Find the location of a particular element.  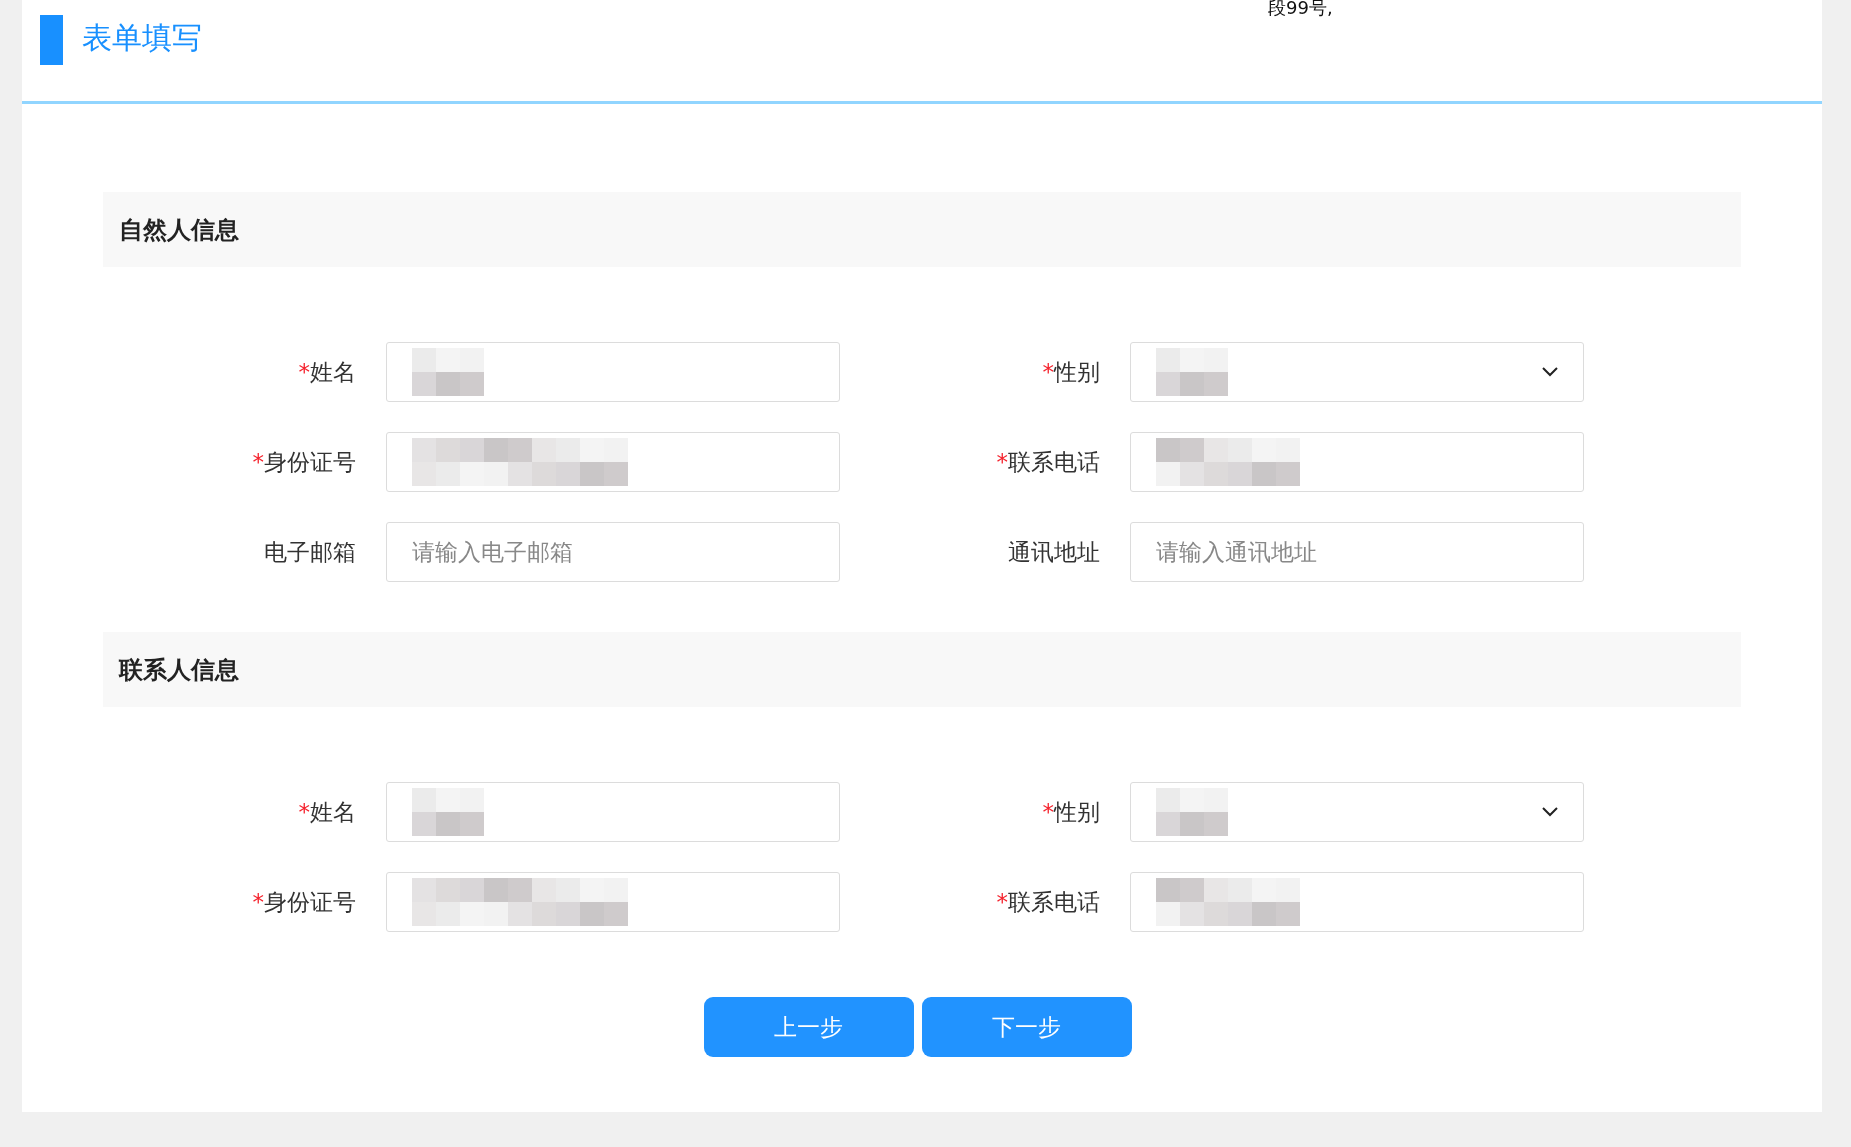

section-heading: 自然人信息 is located at coordinates (922, 229).